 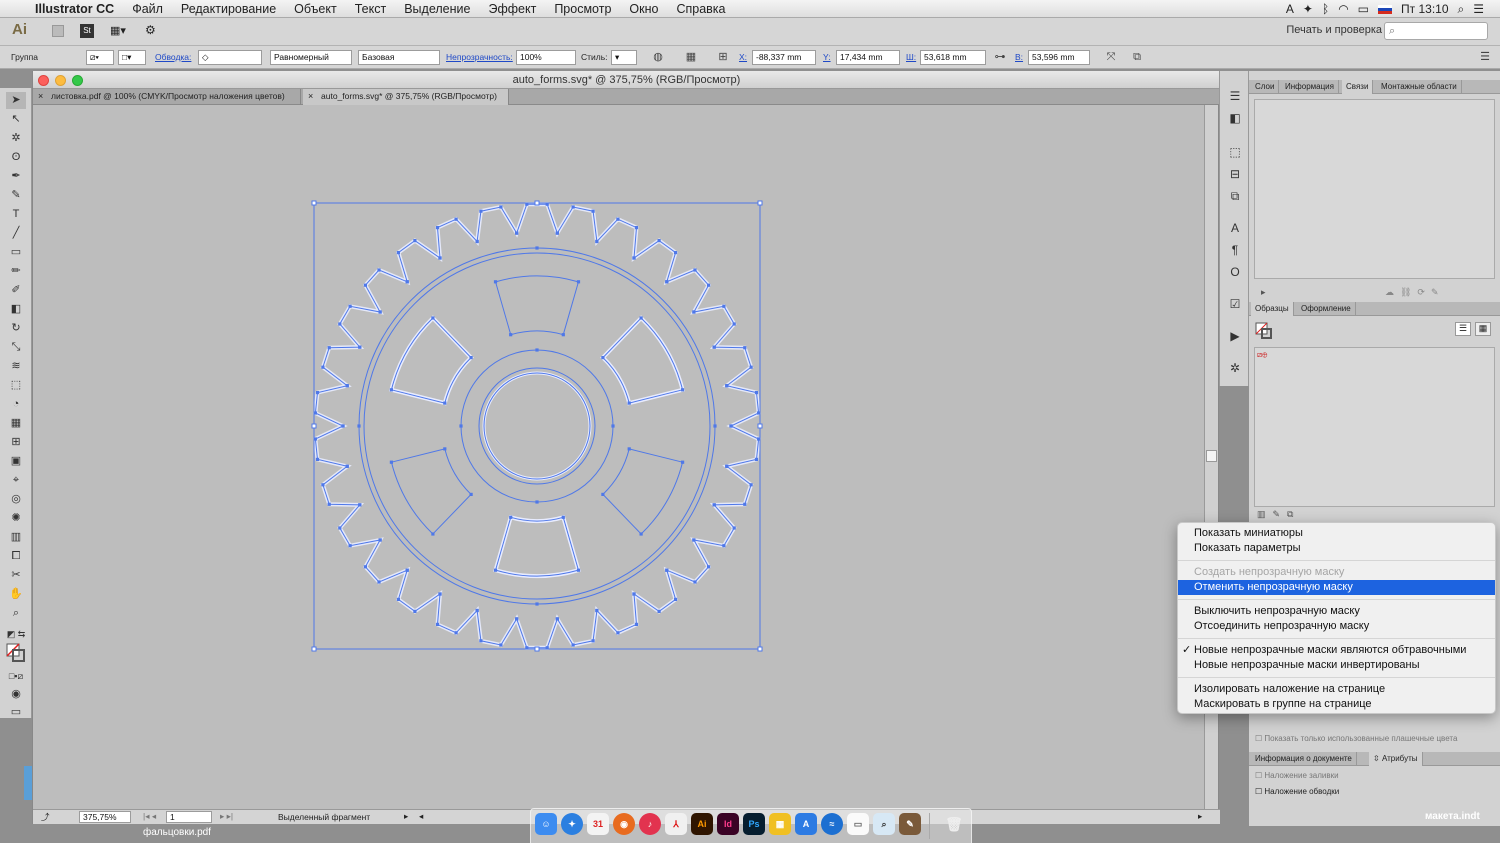 I want to click on bluetooth-icon: ᛒ, so click(x=1325, y=9).